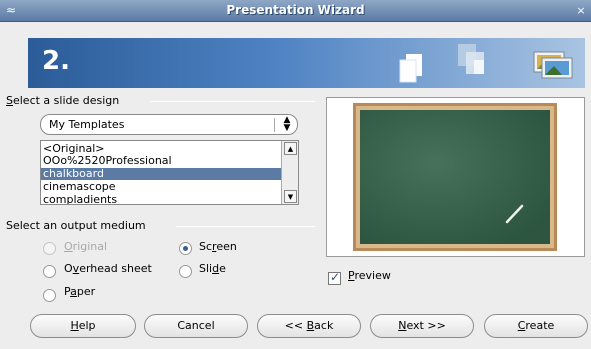  I want to click on radio-original-label: Original, so click(86, 246).